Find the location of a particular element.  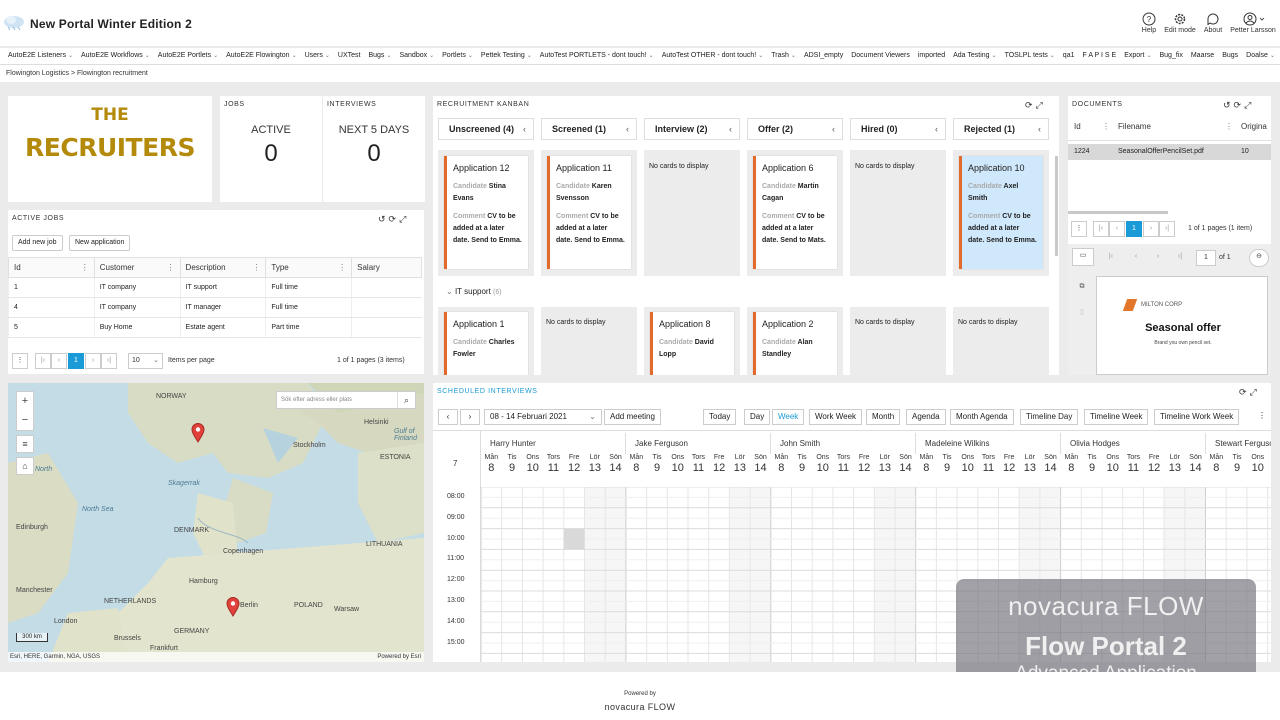

view-timeline-day: Timeline Day is located at coordinates (1049, 417).